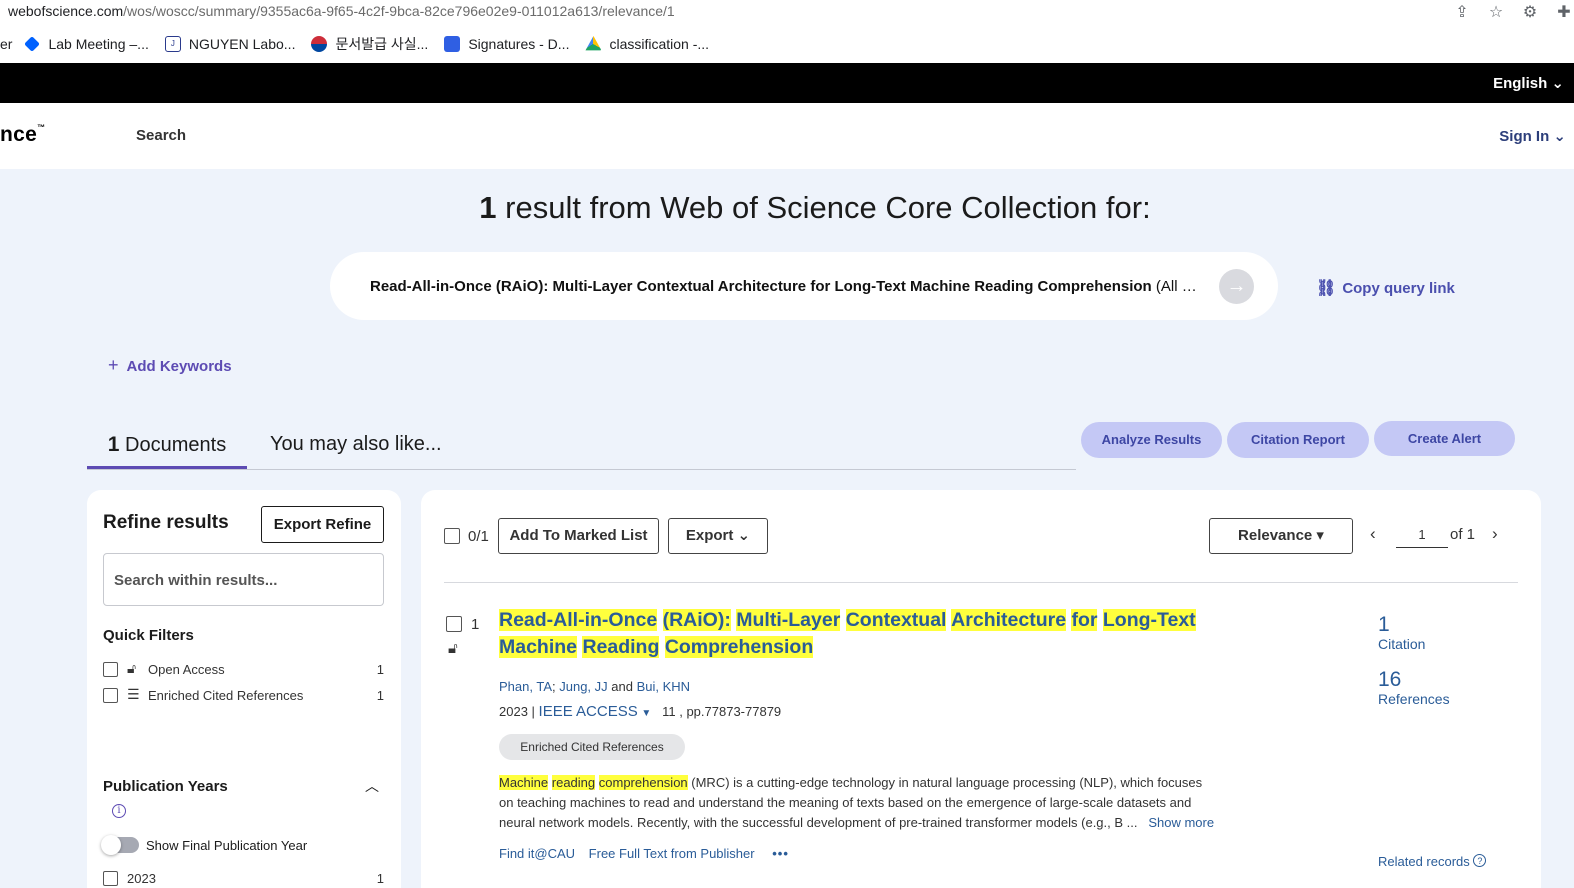 The height and width of the screenshot is (888, 1574). I want to click on add-to-marked-list-button: Add To Marked List, so click(578, 536).